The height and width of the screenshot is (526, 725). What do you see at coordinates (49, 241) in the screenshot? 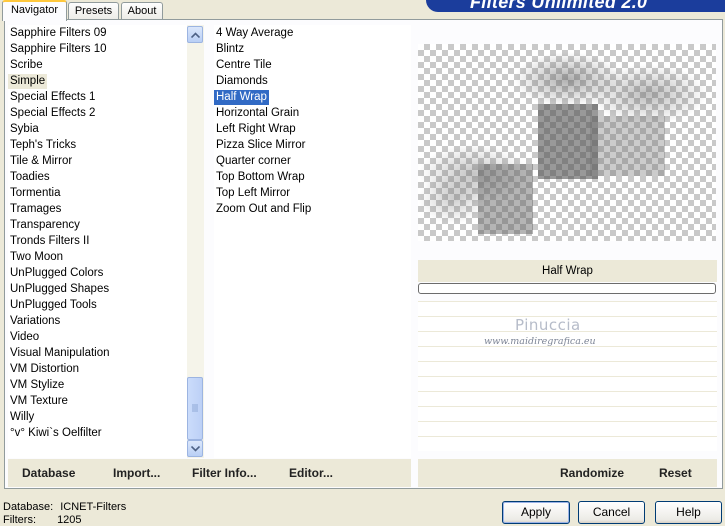
I see `category-item: Tronds Filters II` at bounding box center [49, 241].